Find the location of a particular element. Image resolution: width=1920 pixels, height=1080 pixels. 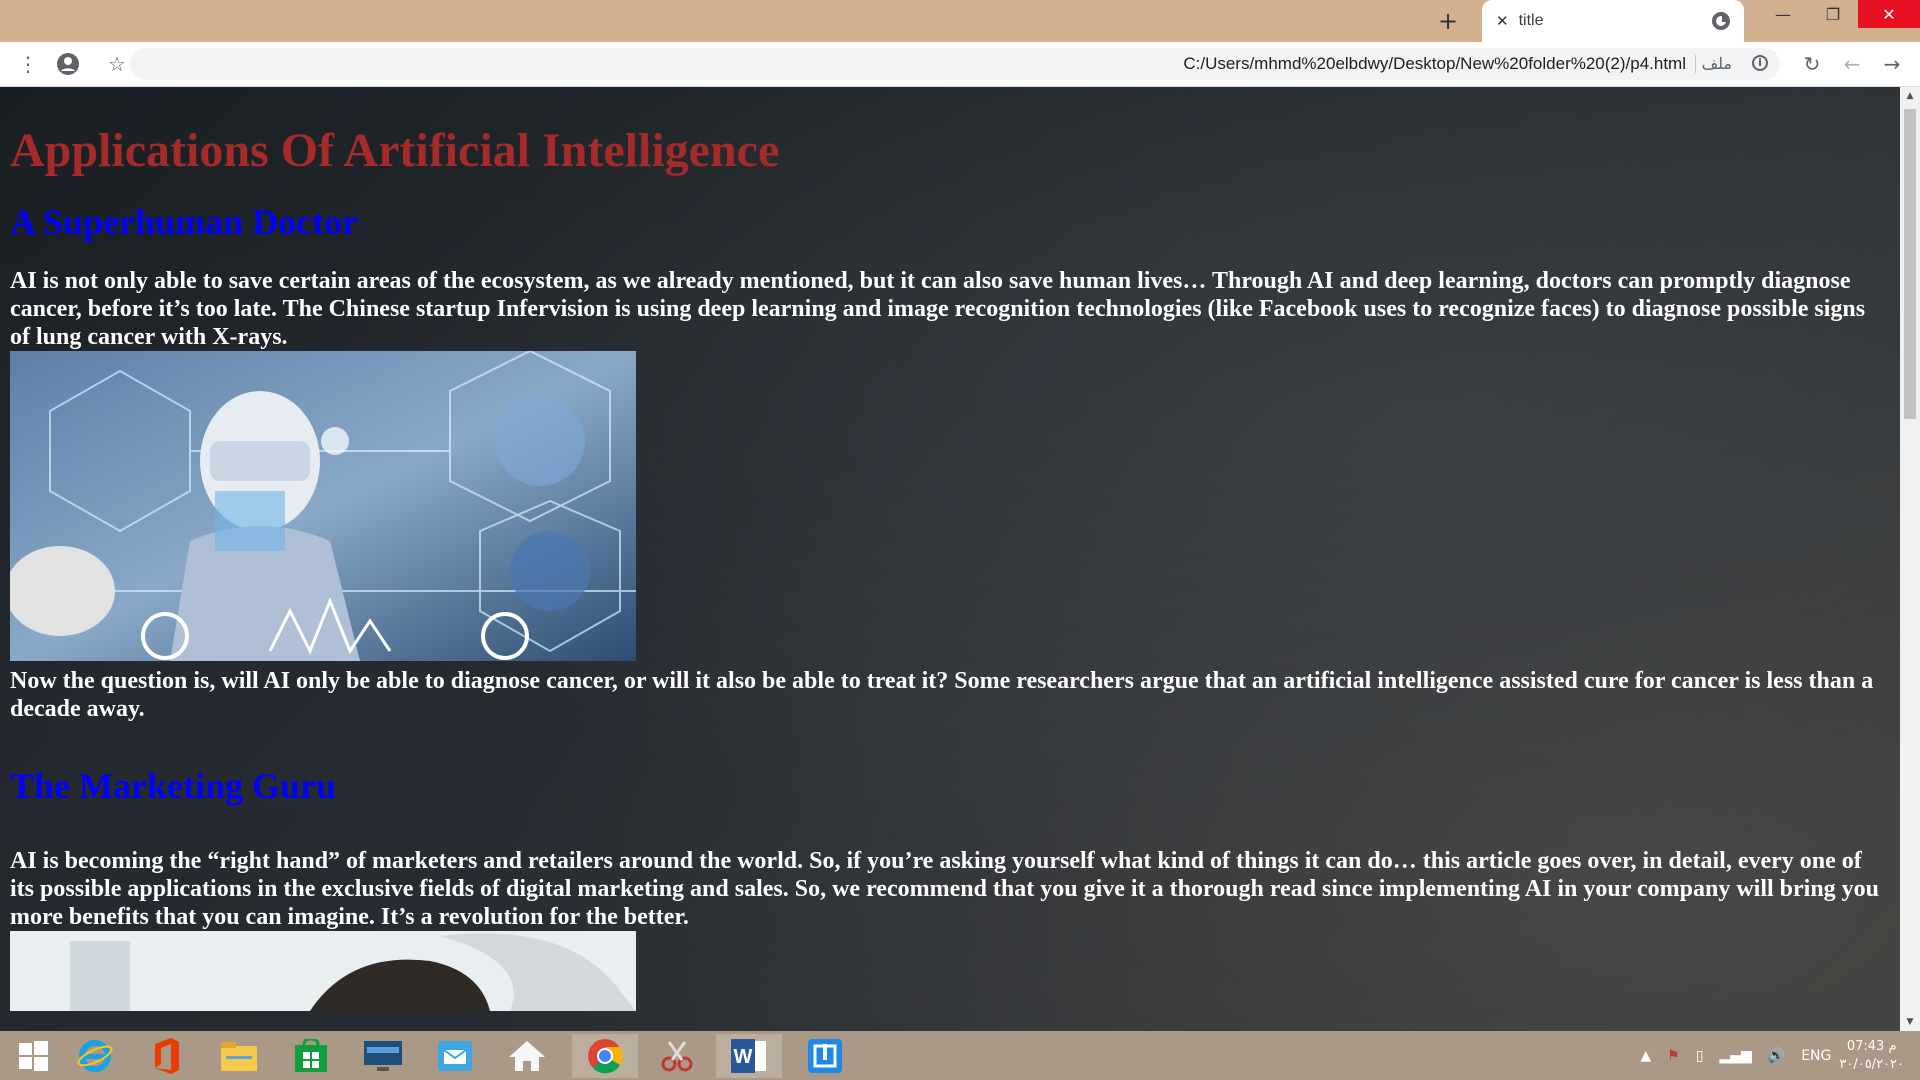

word-icon: W is located at coordinates (749, 1056).